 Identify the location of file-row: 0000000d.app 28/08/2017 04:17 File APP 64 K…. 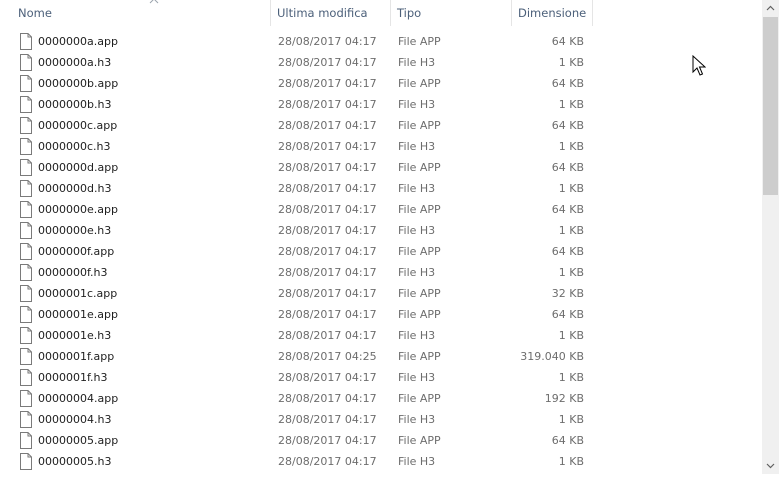
(381, 167).